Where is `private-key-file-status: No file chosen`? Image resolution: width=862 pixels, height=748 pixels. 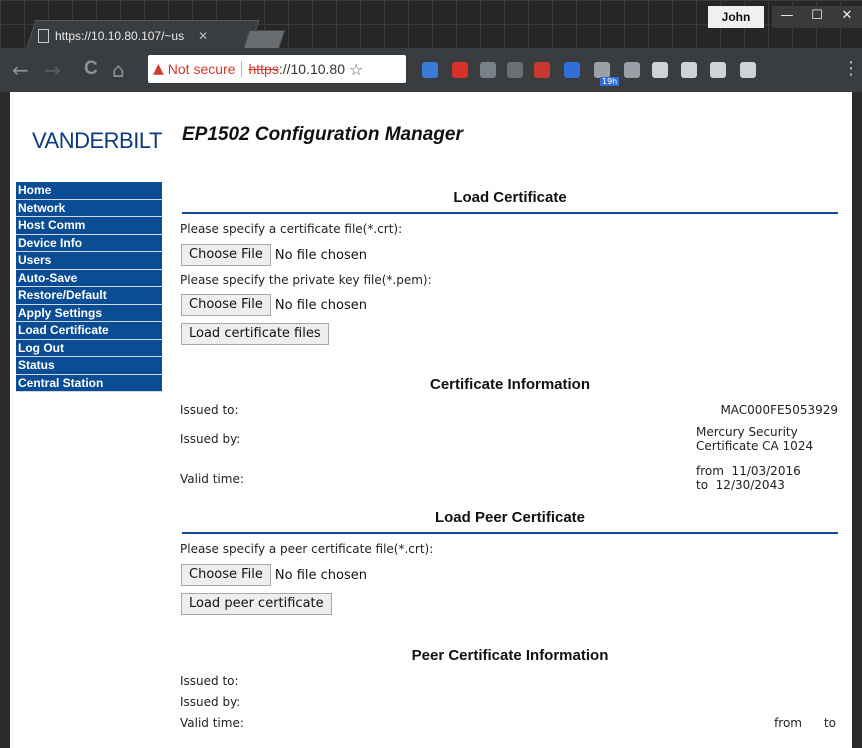
private-key-file-status: No file chosen is located at coordinates (320, 305).